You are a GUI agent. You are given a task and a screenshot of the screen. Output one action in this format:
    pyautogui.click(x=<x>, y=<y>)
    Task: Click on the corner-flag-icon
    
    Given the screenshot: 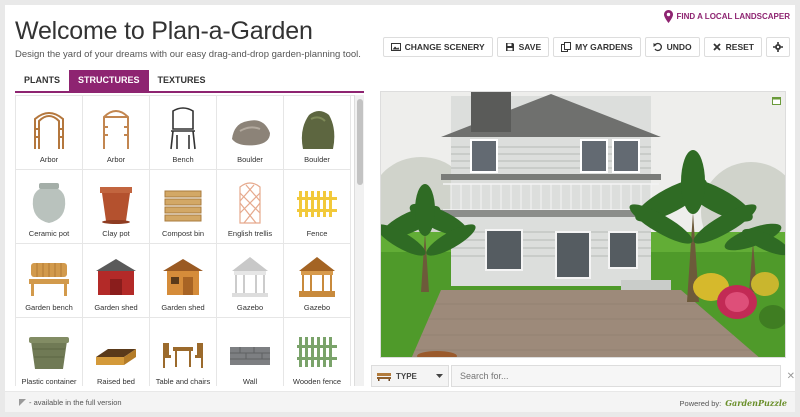 What is the action you would take?
    pyautogui.click(x=22, y=402)
    